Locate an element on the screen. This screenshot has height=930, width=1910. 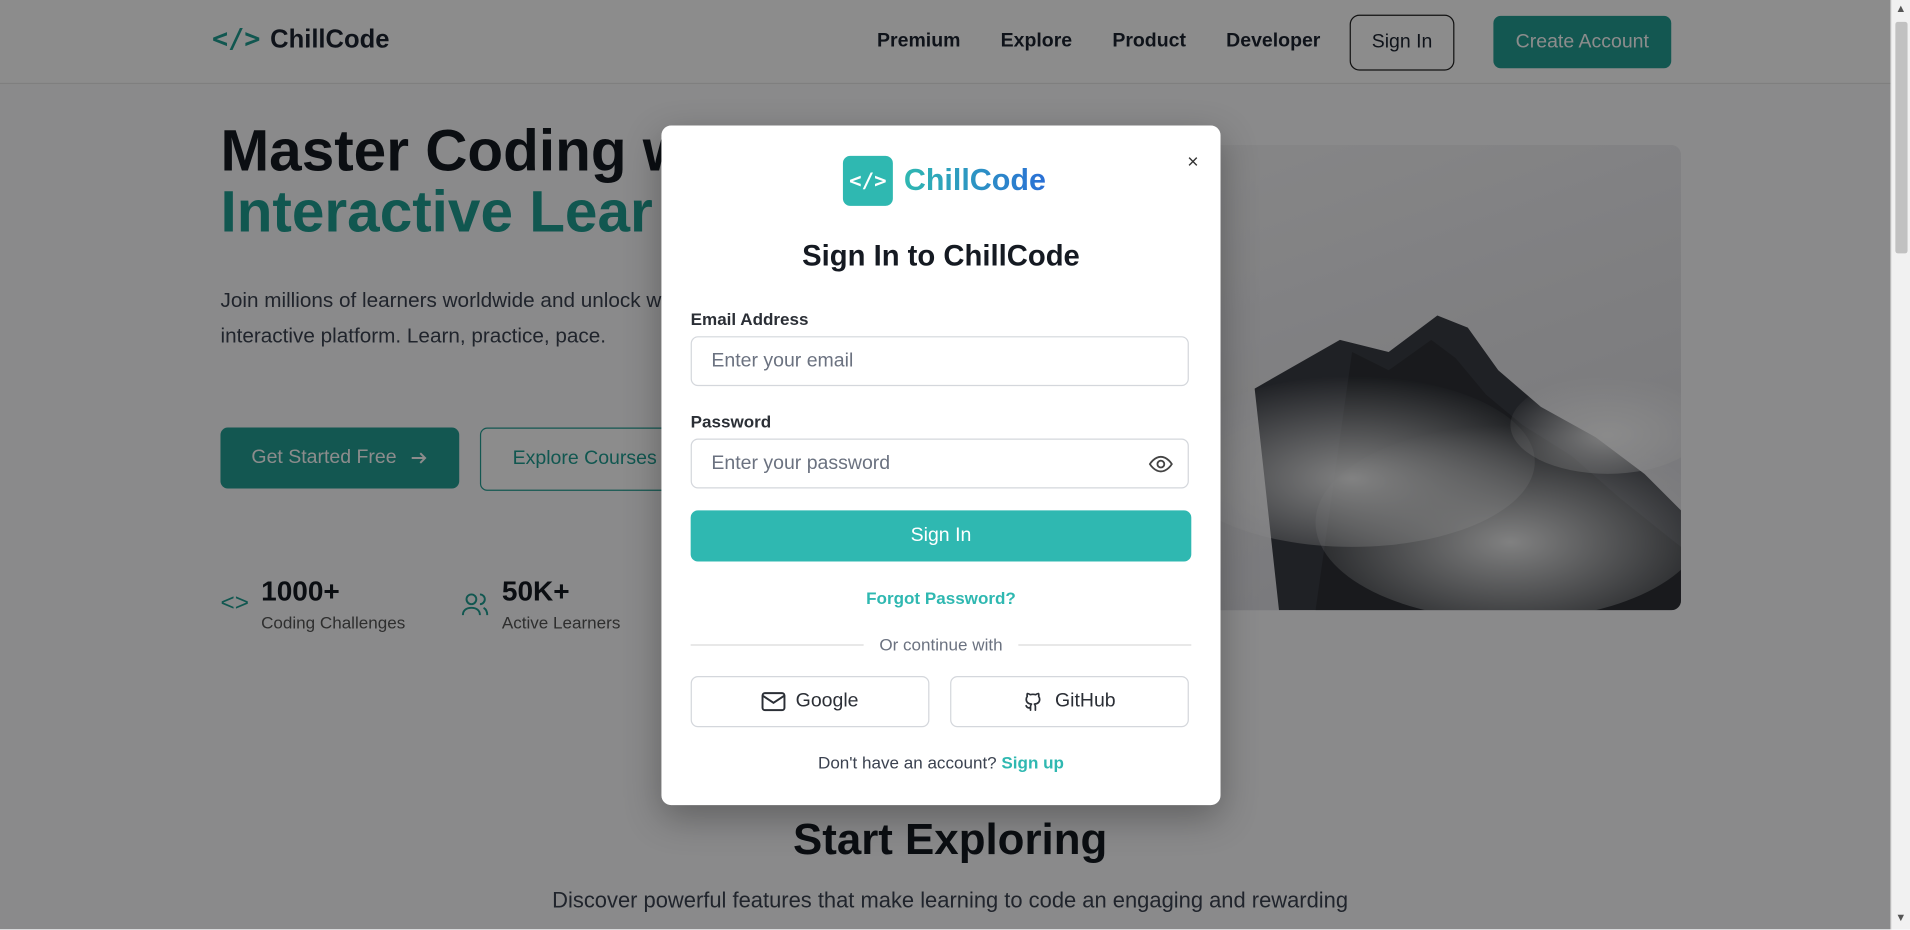
signup-prompt-text: Don't have an account? is located at coordinates (907, 762).